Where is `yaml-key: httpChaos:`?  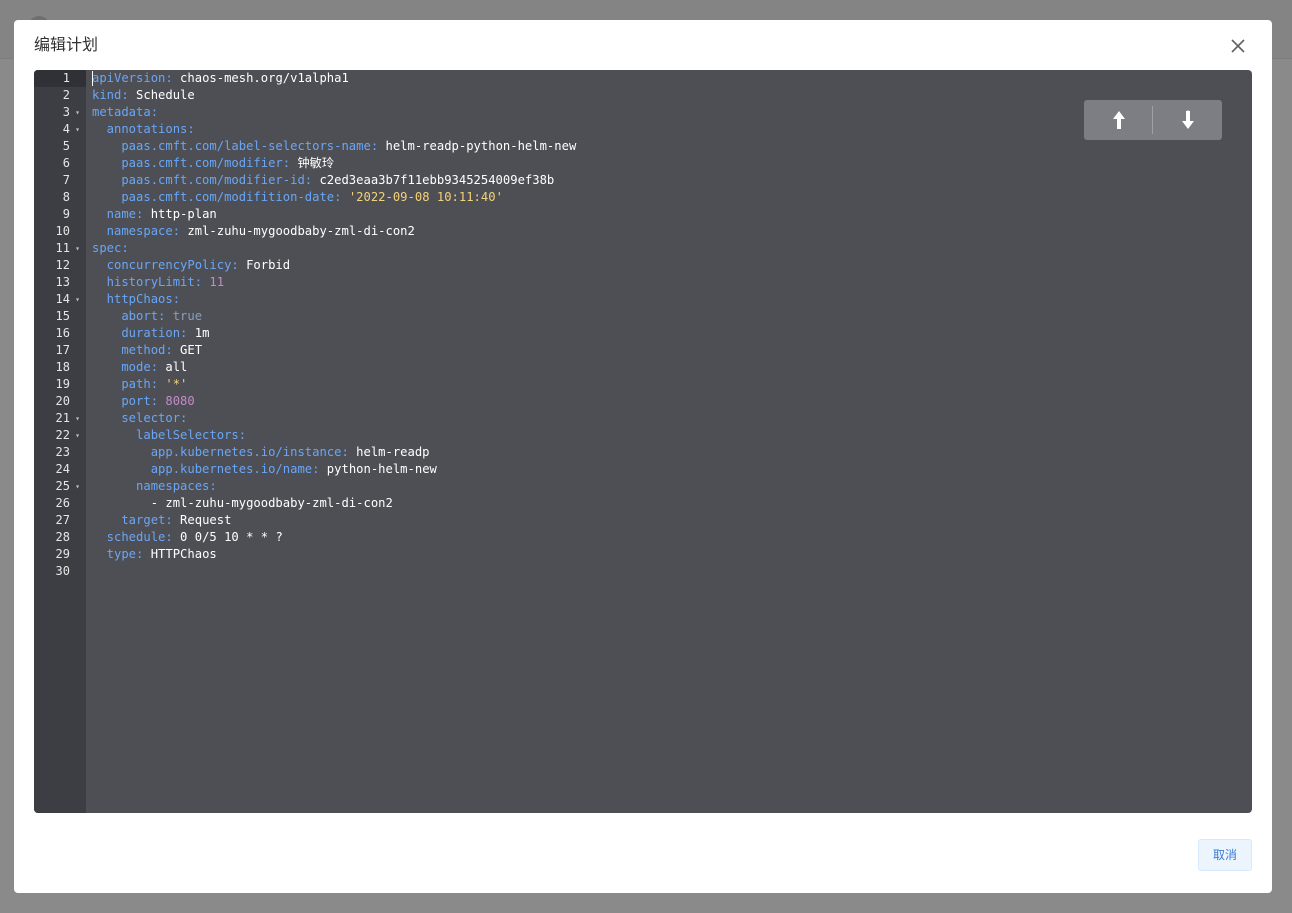 yaml-key: httpChaos: is located at coordinates (136, 299).